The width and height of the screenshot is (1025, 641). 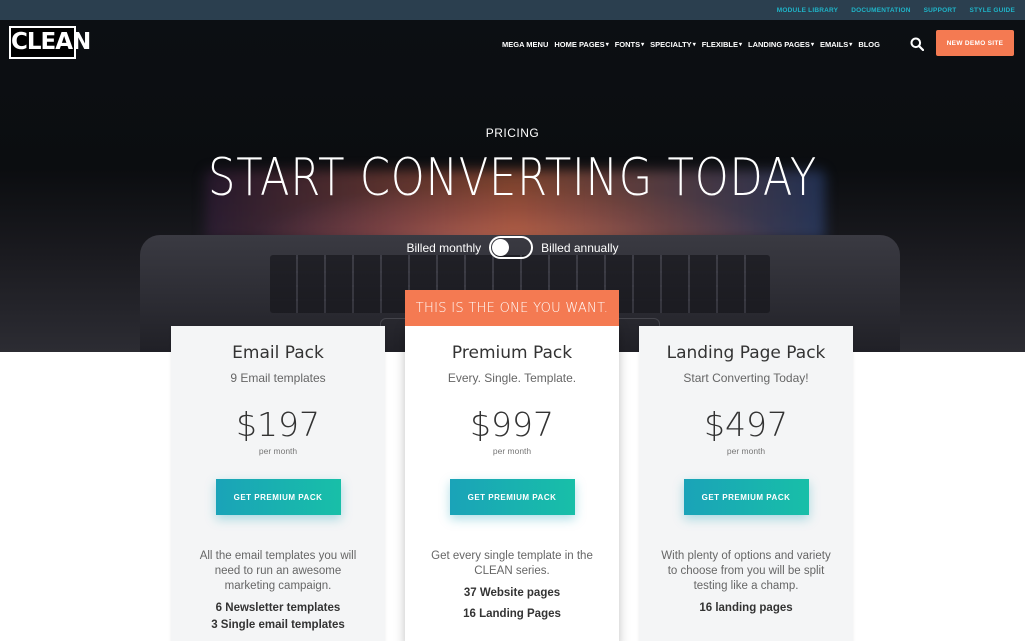 What do you see at coordinates (512, 593) in the screenshot?
I see `plan-feature: 37 Website pages` at bounding box center [512, 593].